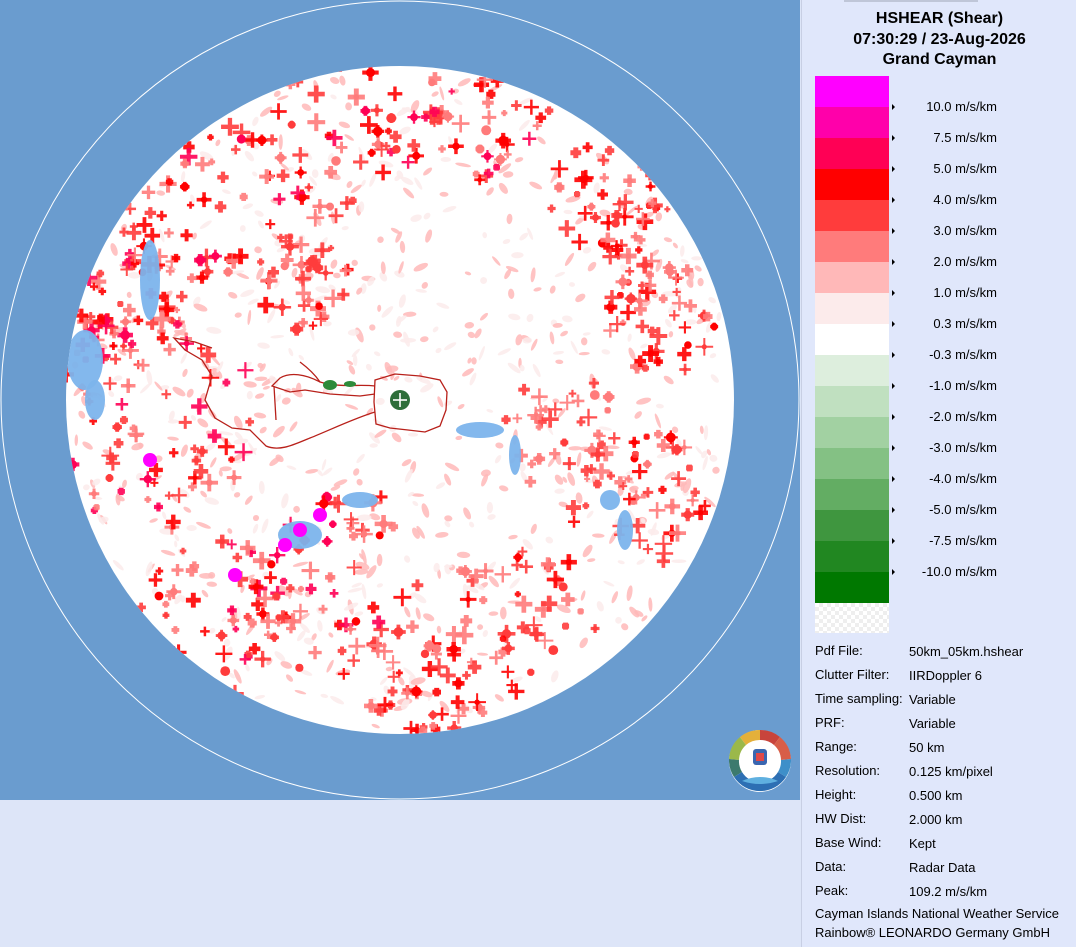  I want to click on info-value: Kept, so click(922, 843).